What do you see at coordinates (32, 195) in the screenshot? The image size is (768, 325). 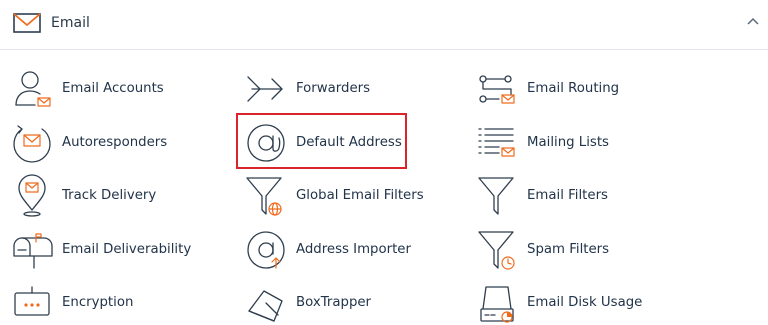 I see `location-pin-mail-icon` at bounding box center [32, 195].